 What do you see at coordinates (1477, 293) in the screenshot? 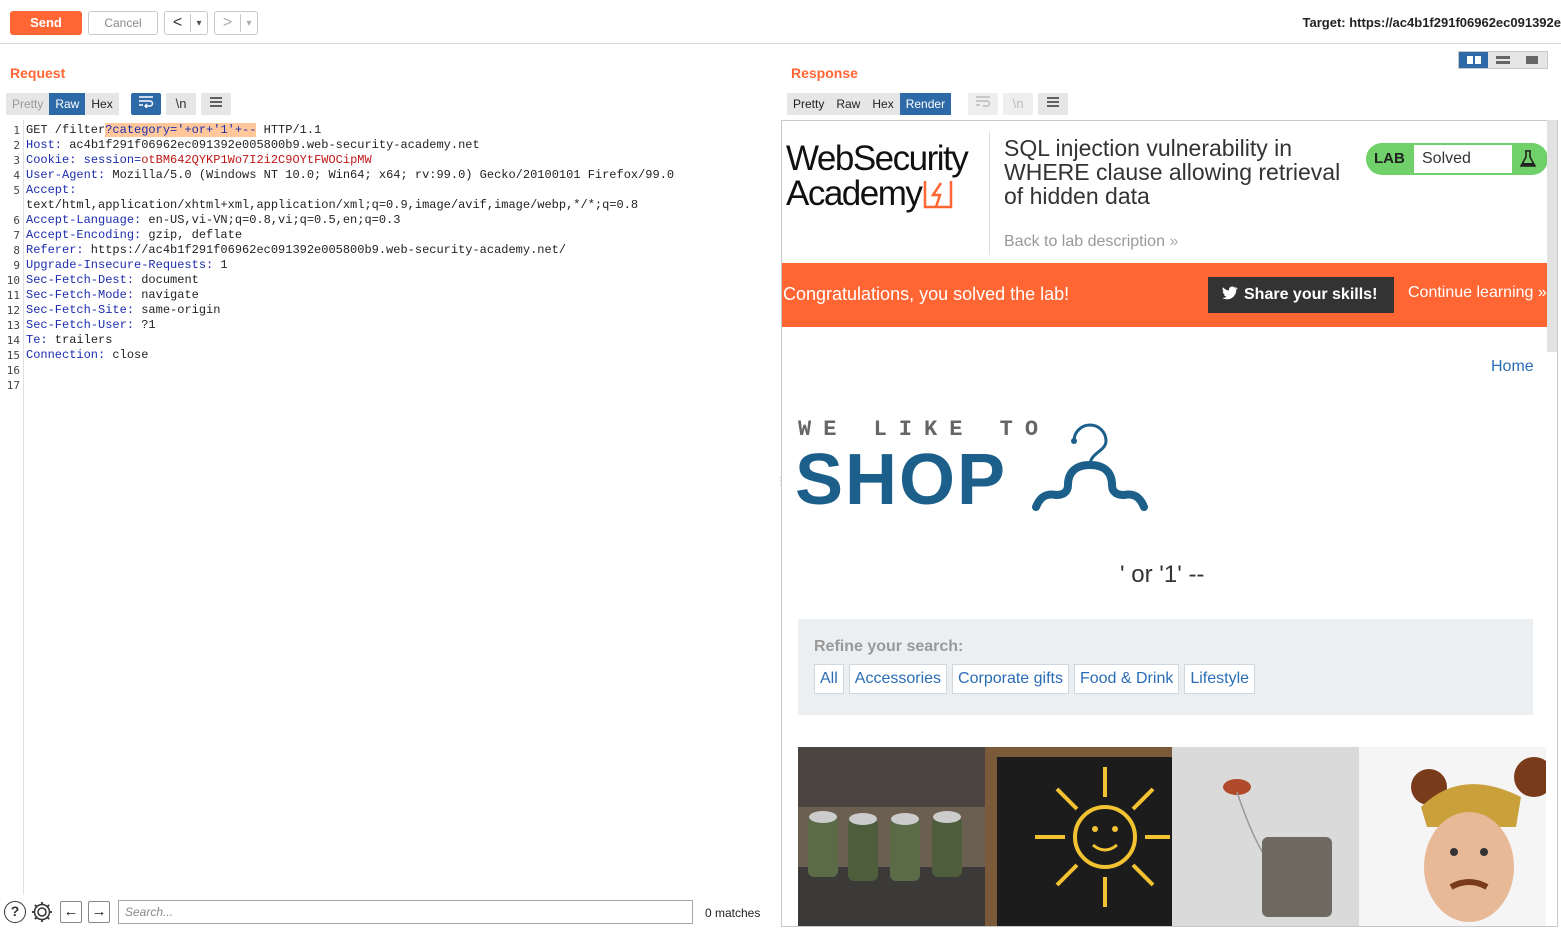
I see `continue-learning-link: Continue learning »` at bounding box center [1477, 293].